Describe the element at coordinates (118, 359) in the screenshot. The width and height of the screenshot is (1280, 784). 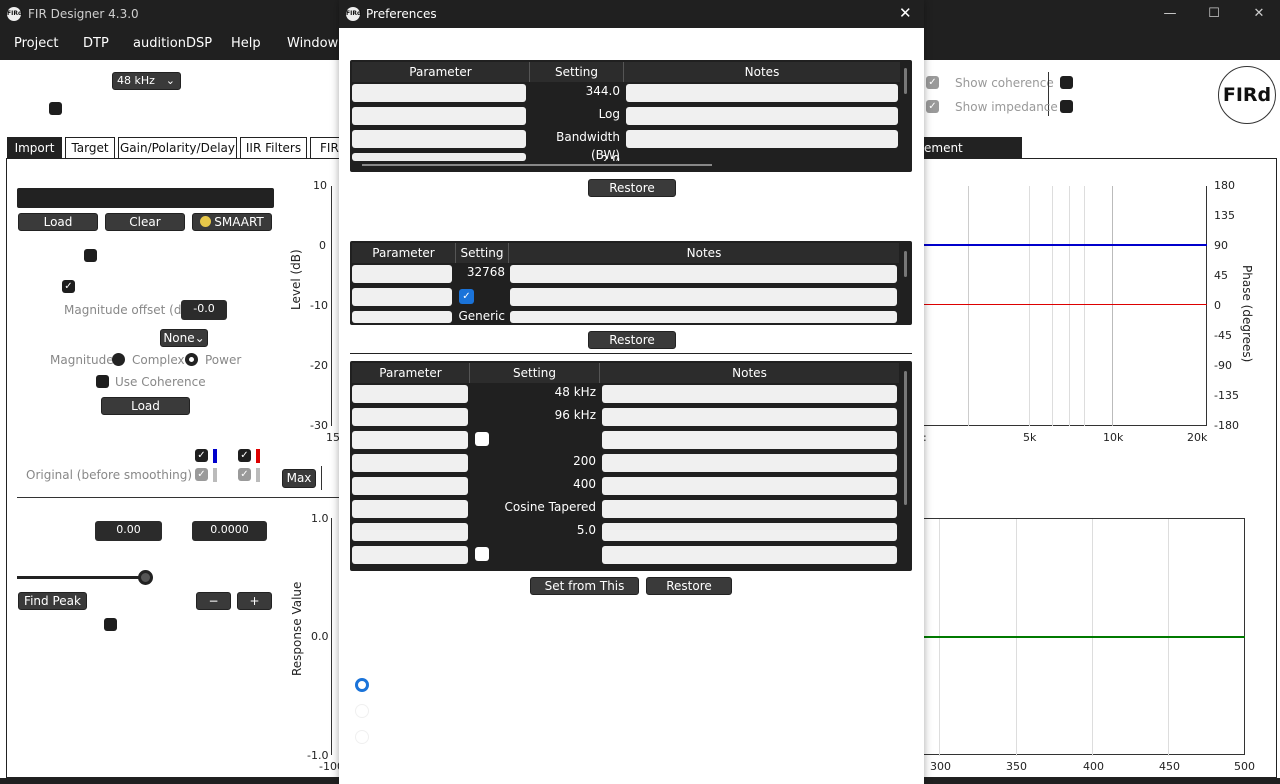
I see `complex-radio` at that location.